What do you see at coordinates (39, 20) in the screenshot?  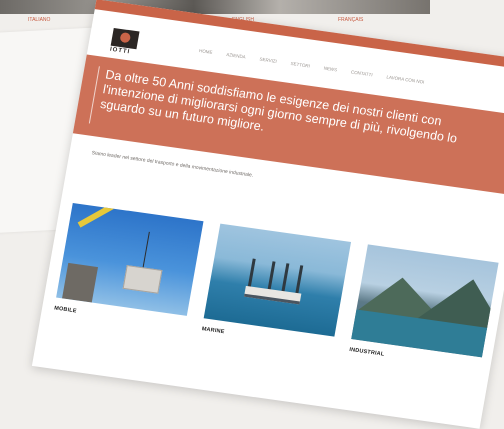 I see `background-caption: ITALIANO` at bounding box center [39, 20].